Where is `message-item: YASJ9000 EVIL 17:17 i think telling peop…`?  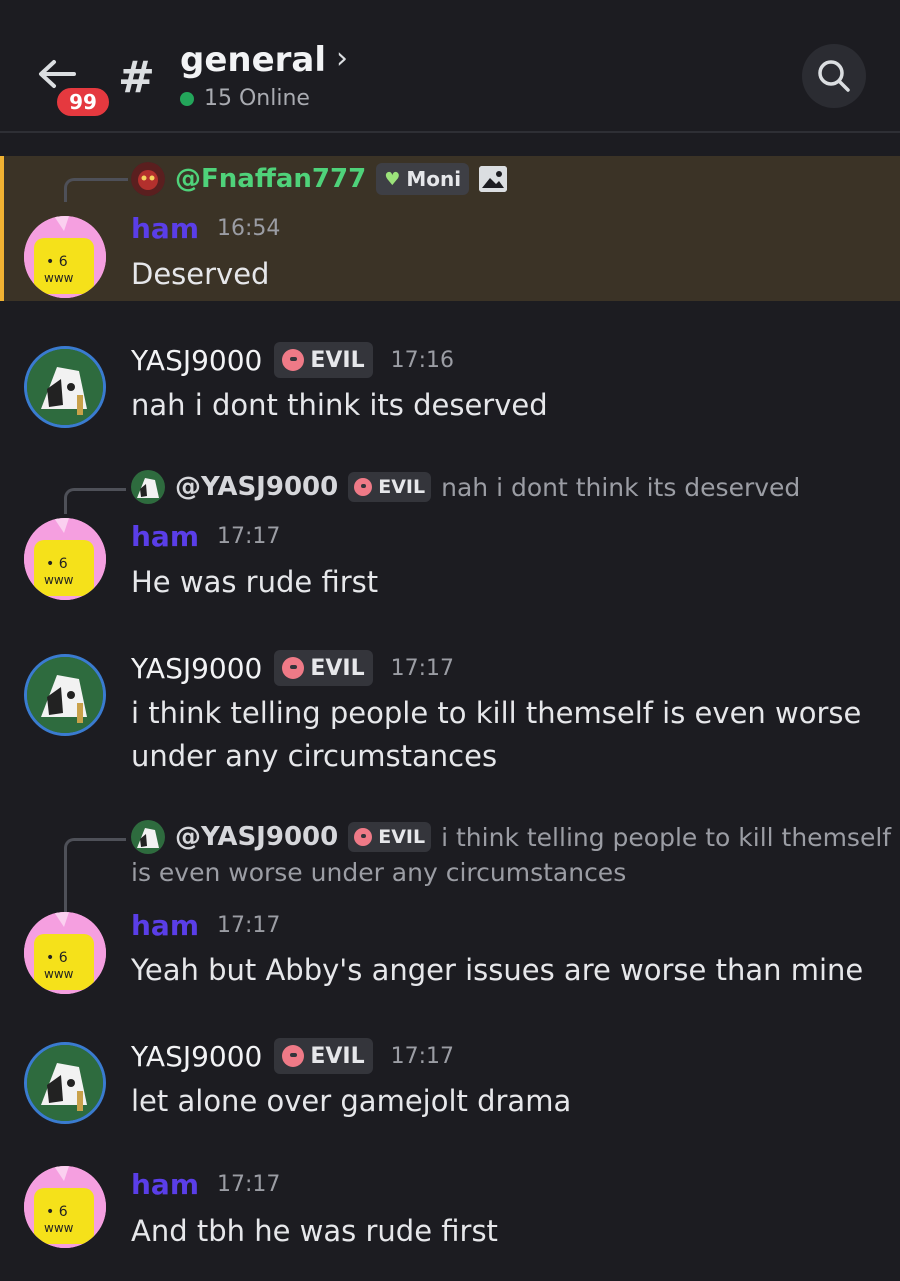 message-item: YASJ9000 EVIL 17:17 i think telling peop… is located at coordinates (450, 713).